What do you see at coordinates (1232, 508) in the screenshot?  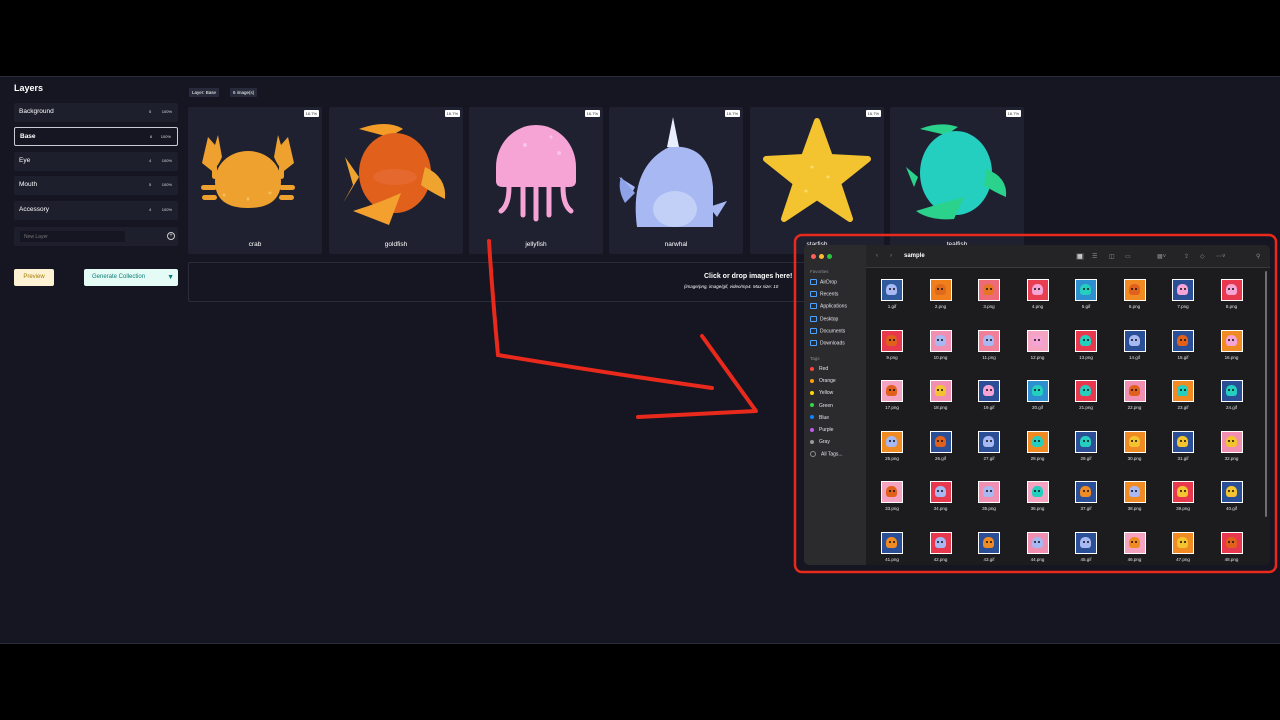 I see `file-name: 40.gif` at bounding box center [1232, 508].